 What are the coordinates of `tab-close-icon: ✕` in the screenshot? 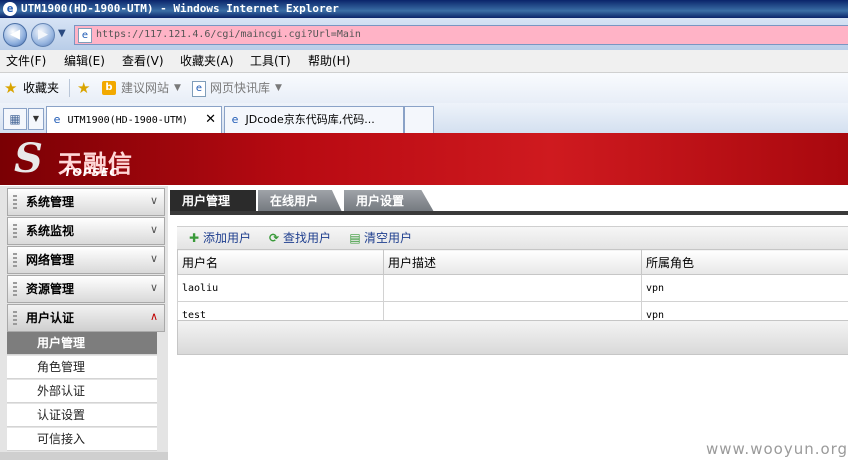 It's located at (210, 120).